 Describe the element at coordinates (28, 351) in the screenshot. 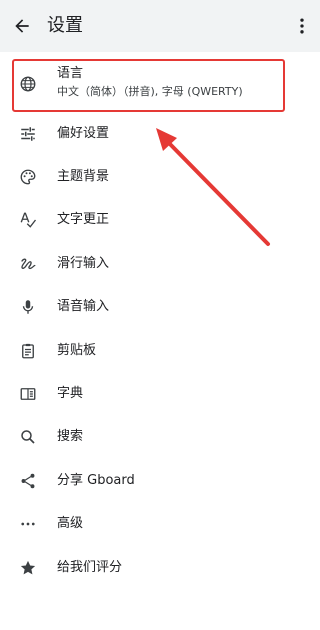

I see `clipboard-icon` at that location.